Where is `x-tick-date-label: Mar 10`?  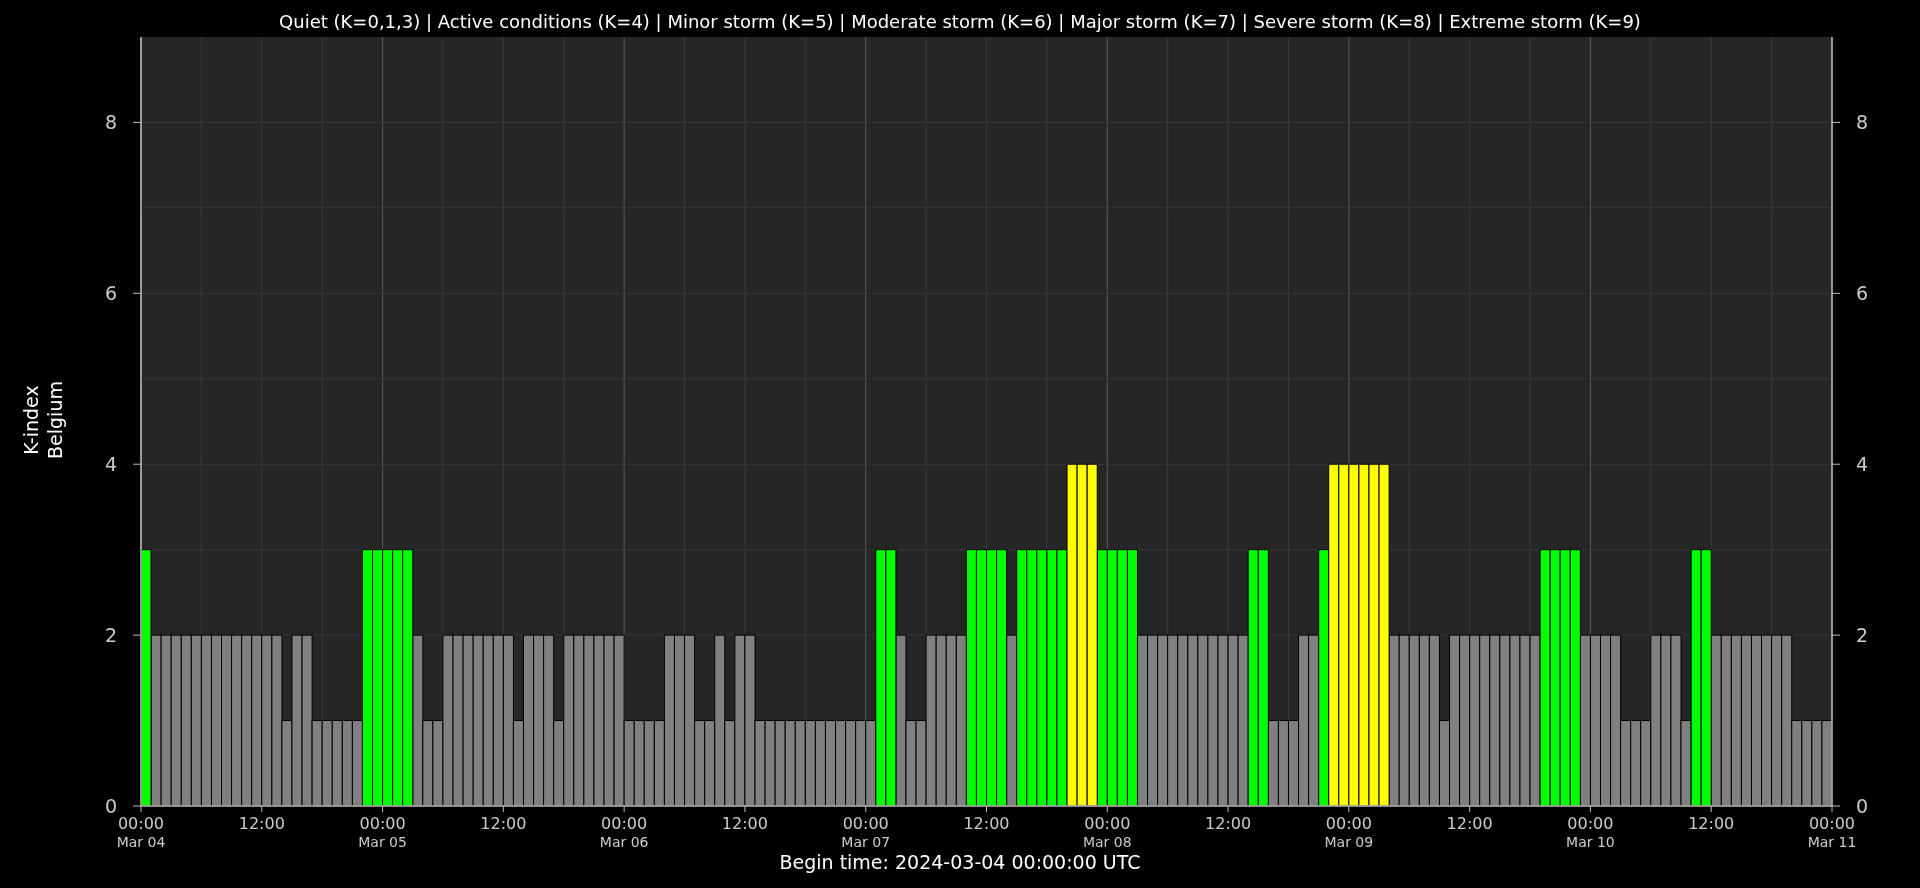
x-tick-date-label: Mar 10 is located at coordinates (1590, 842).